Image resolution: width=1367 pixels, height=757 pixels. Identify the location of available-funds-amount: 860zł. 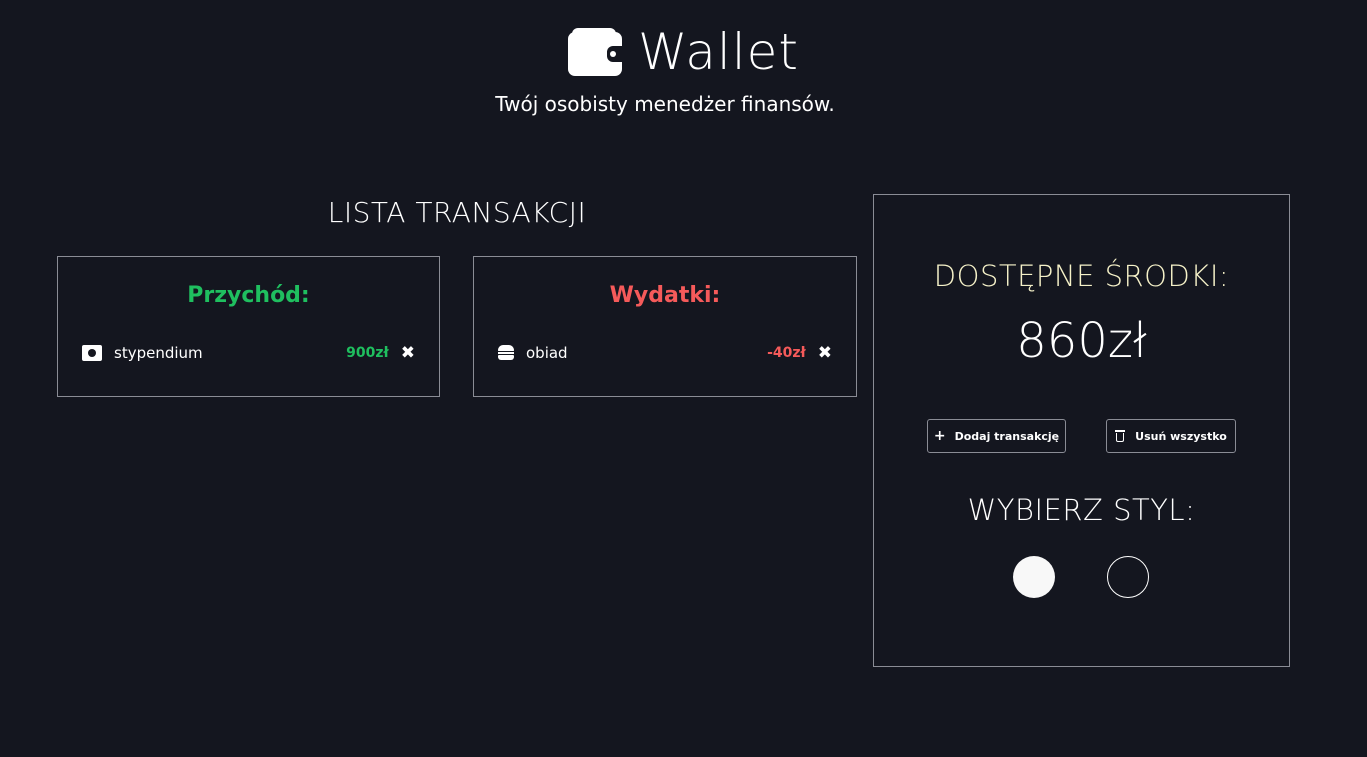
(1081, 341).